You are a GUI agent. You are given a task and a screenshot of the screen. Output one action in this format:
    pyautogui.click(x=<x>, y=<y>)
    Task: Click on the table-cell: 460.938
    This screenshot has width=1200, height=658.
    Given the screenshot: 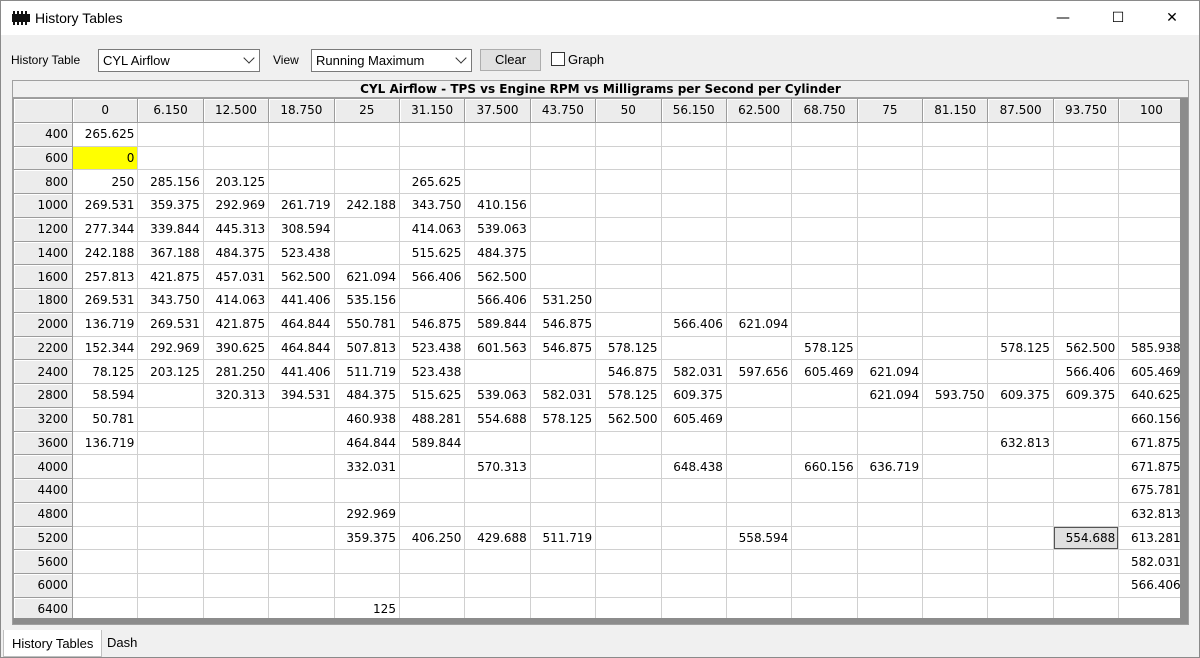 What is the action you would take?
    pyautogui.click(x=366, y=419)
    